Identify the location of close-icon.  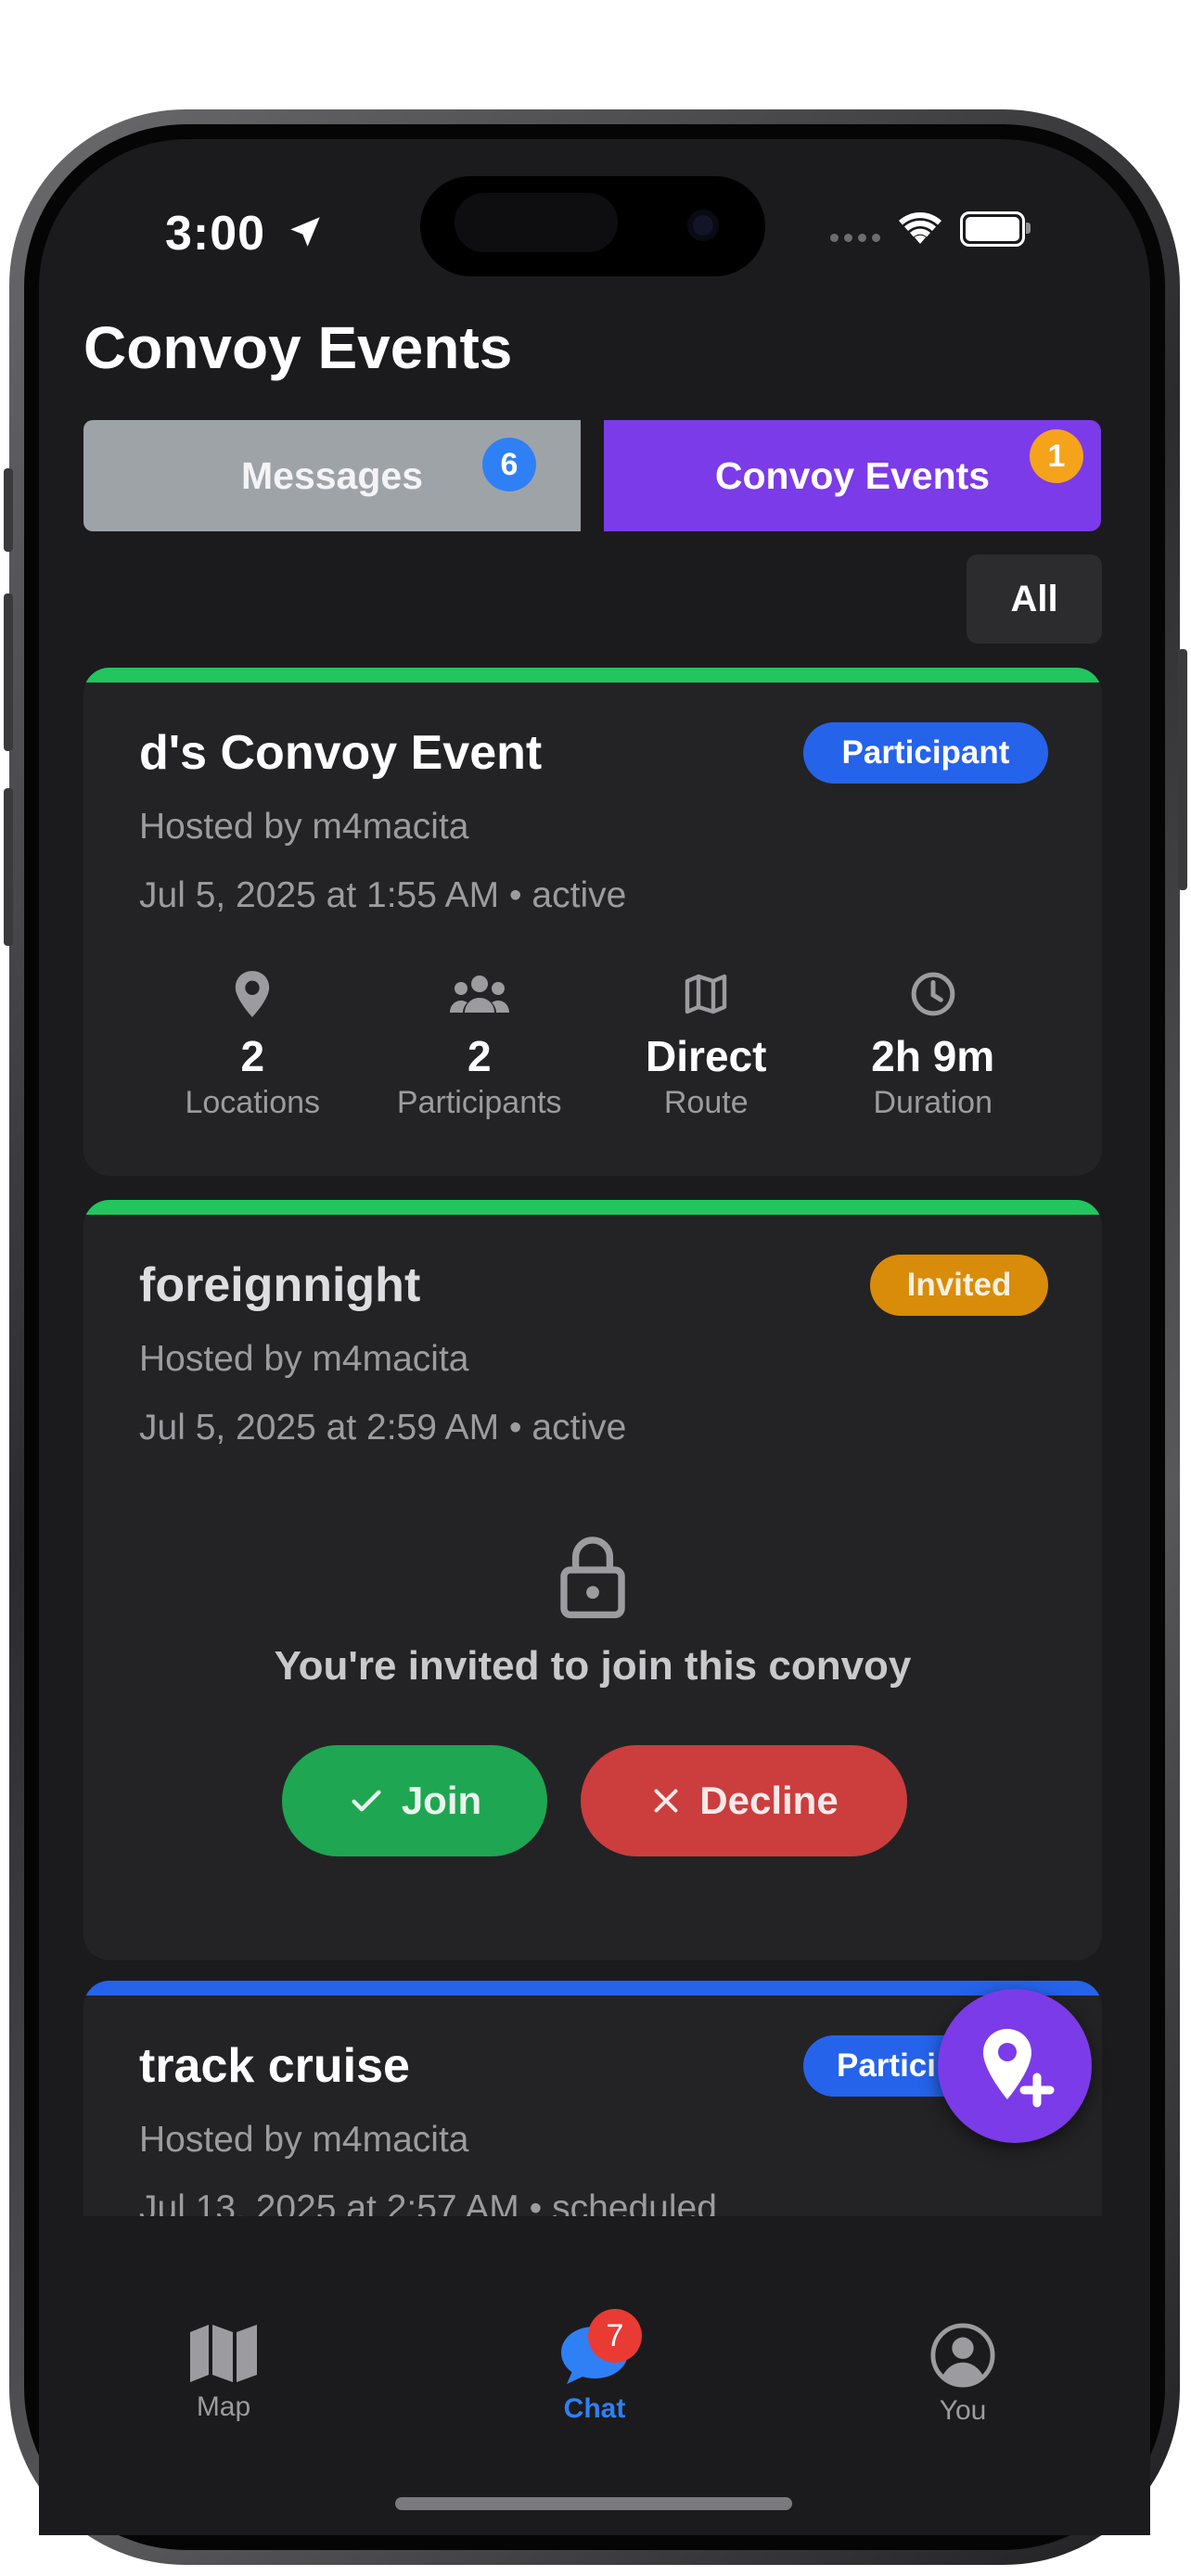
(666, 1801).